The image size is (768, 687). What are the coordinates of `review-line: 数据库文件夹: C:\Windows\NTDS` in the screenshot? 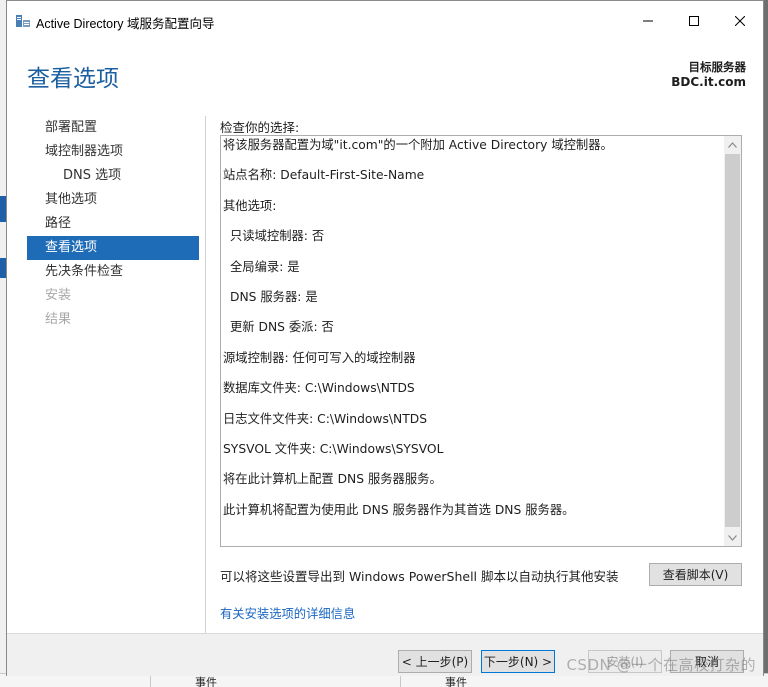 It's located at (319, 388).